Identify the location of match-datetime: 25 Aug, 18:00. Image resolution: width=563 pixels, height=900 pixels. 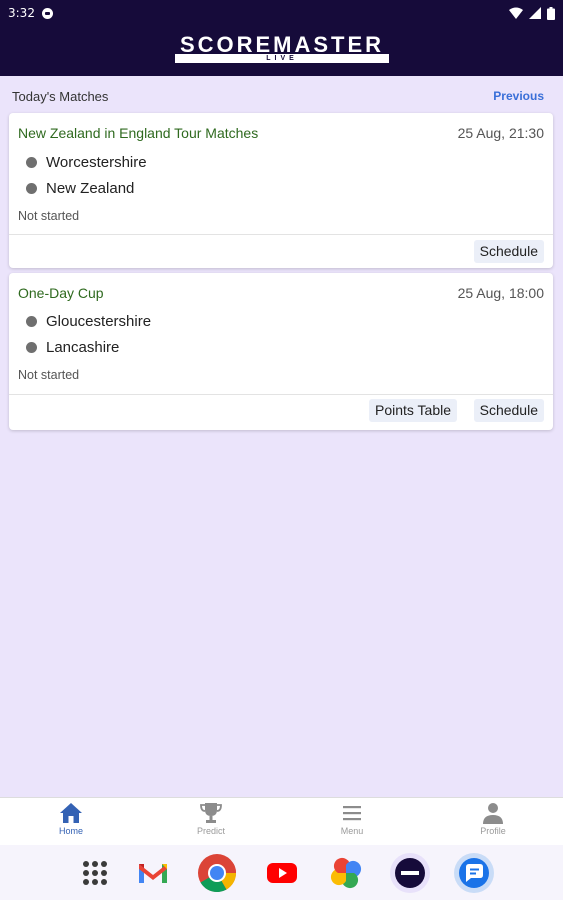
(500, 293).